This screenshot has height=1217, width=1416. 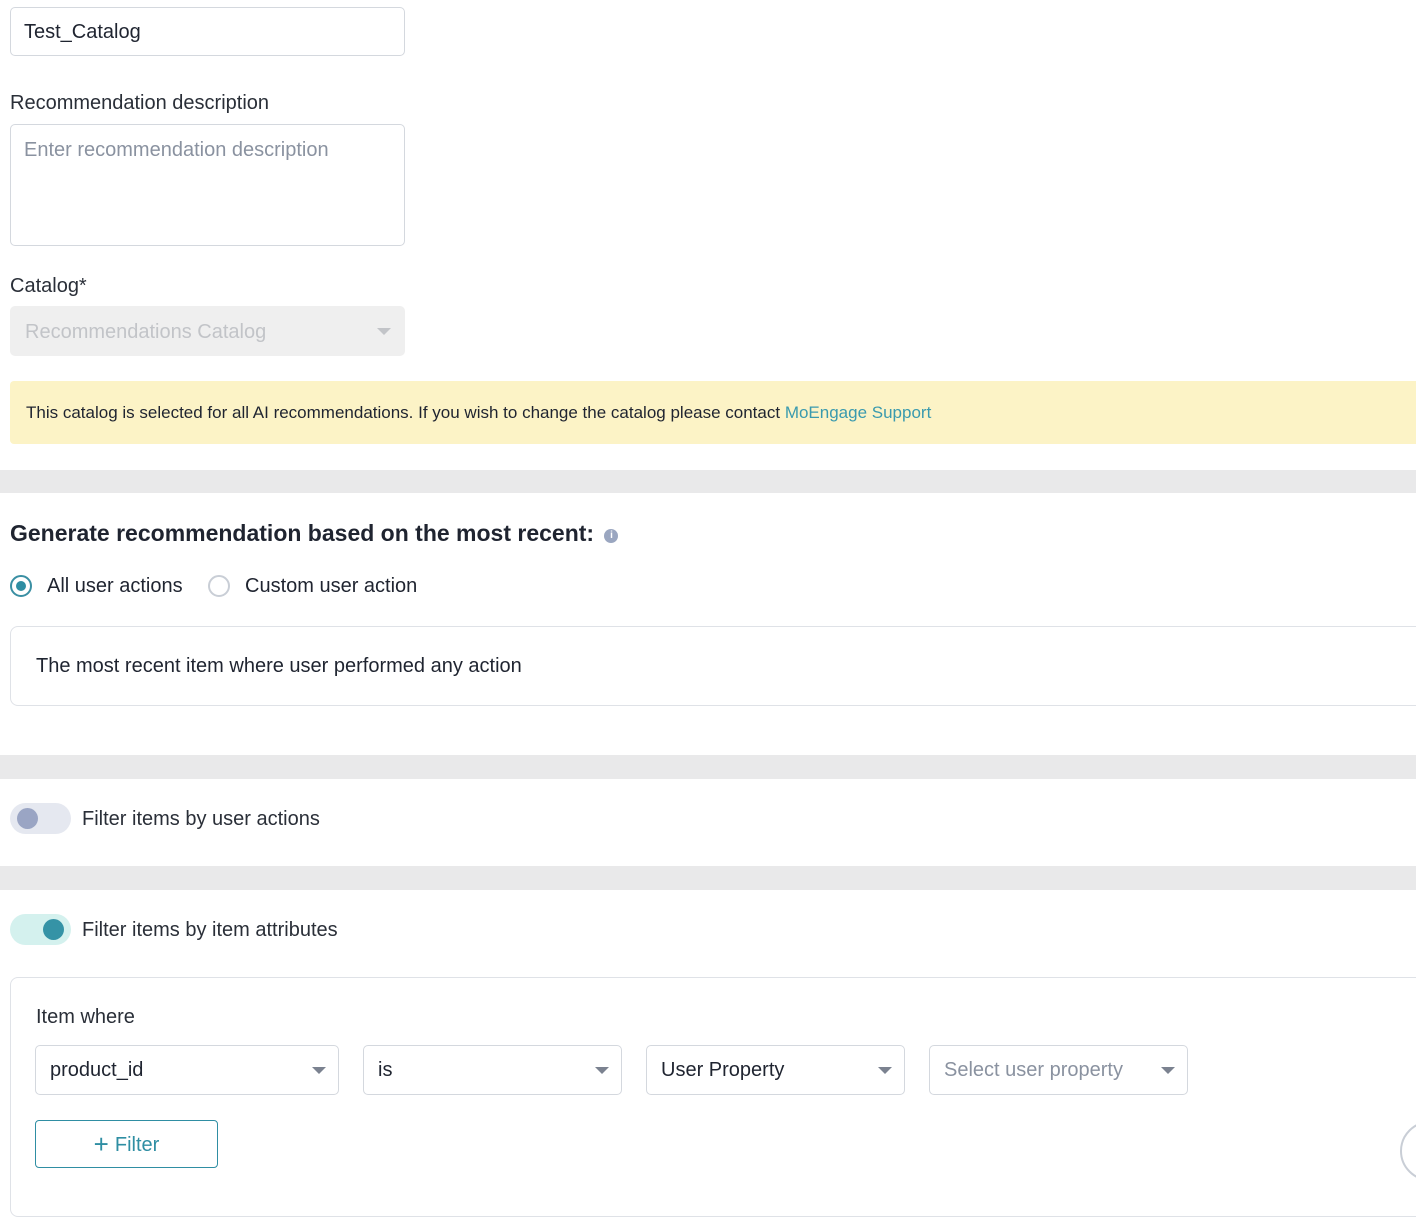 I want to click on operator-select: is, so click(x=492, y=1070).